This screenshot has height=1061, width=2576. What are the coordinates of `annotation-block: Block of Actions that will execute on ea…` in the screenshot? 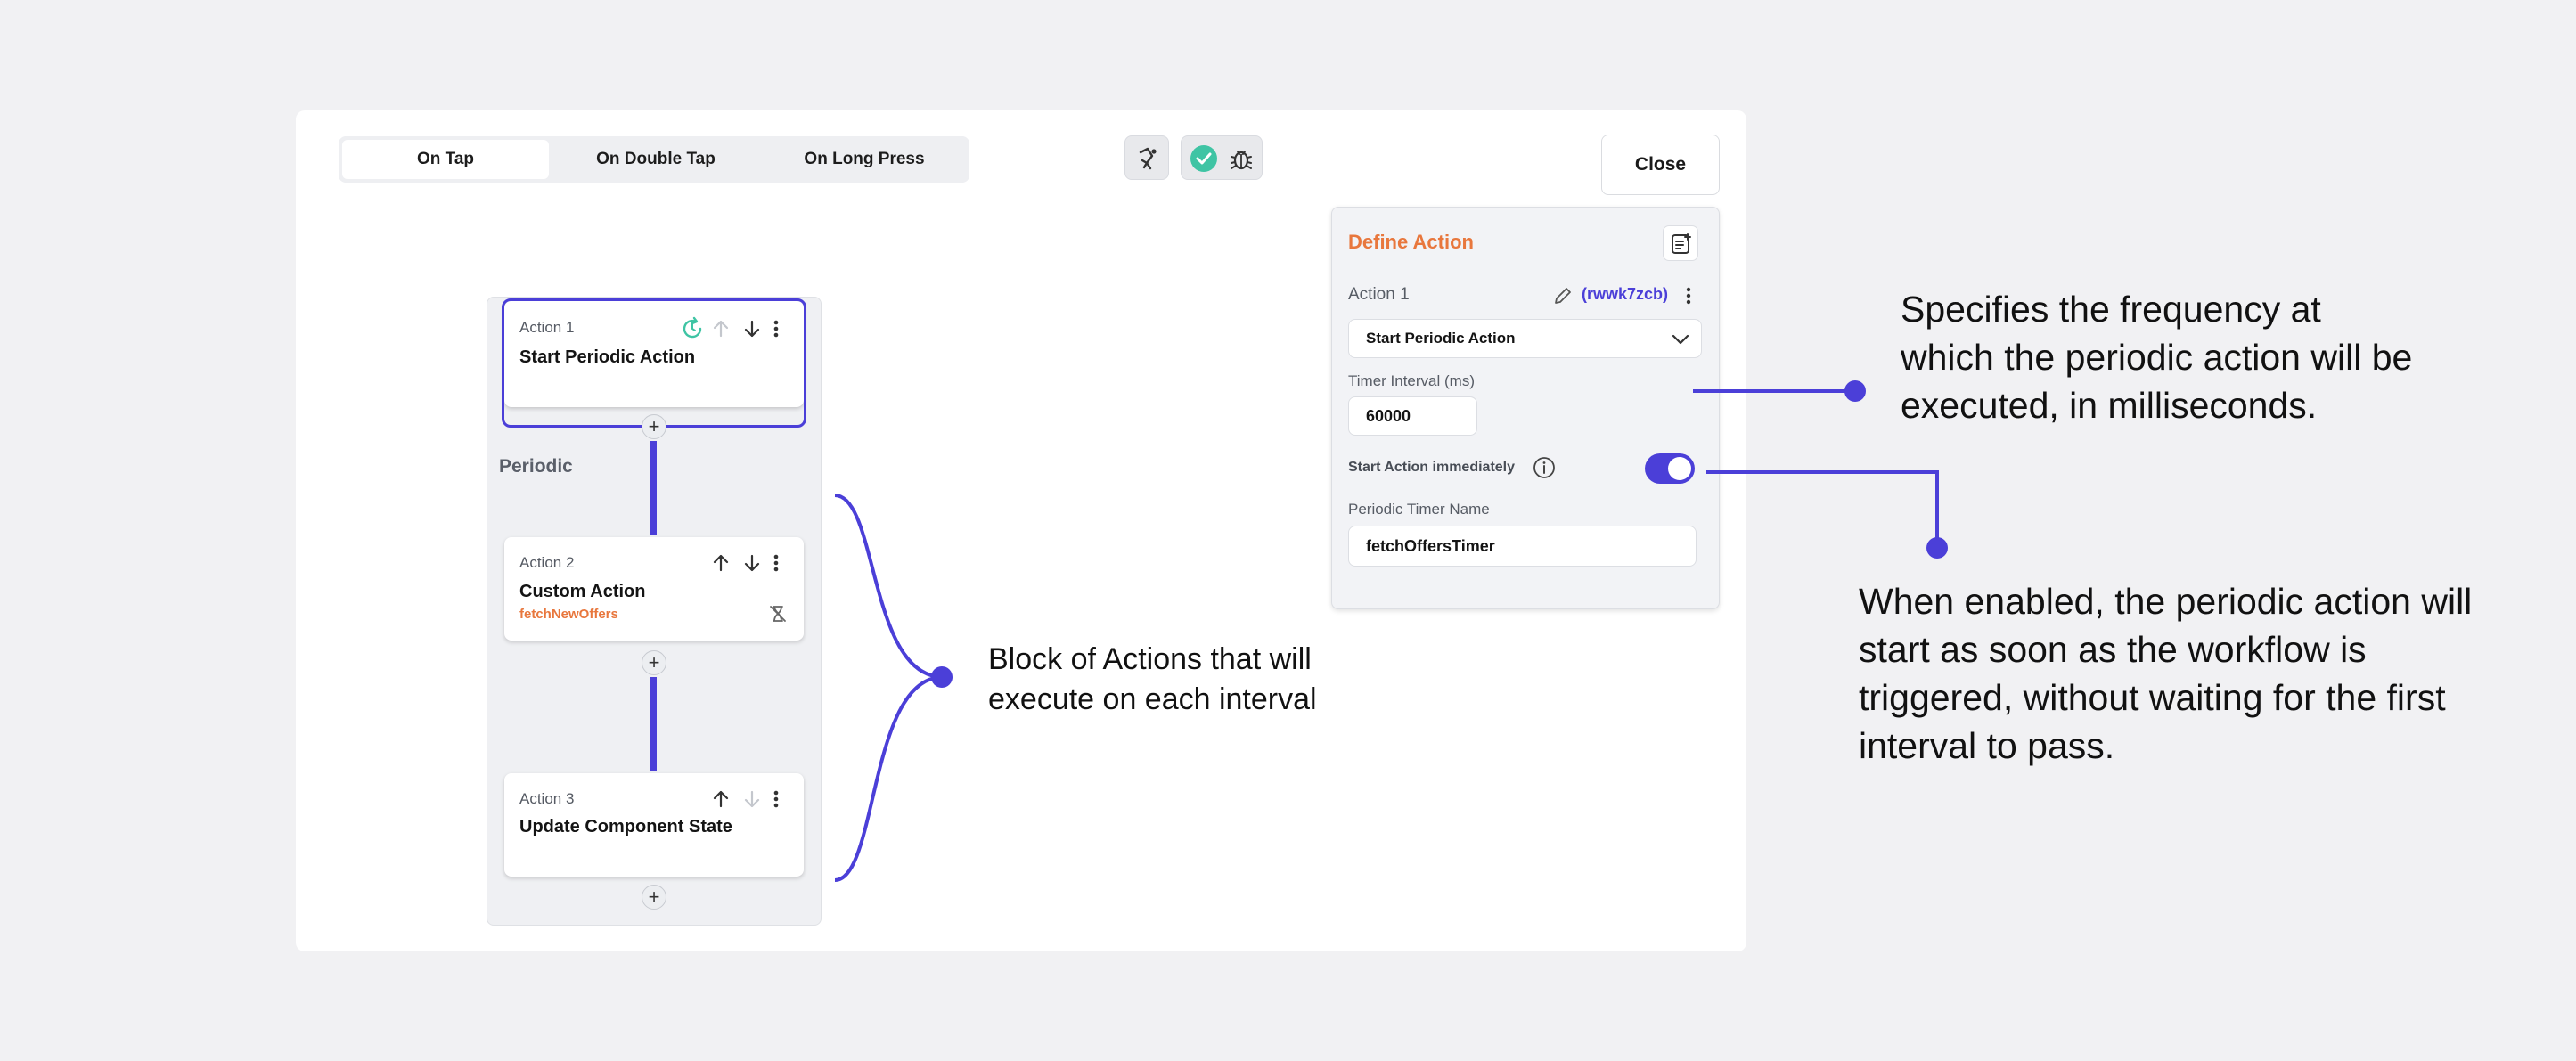 It's located at (1152, 679).